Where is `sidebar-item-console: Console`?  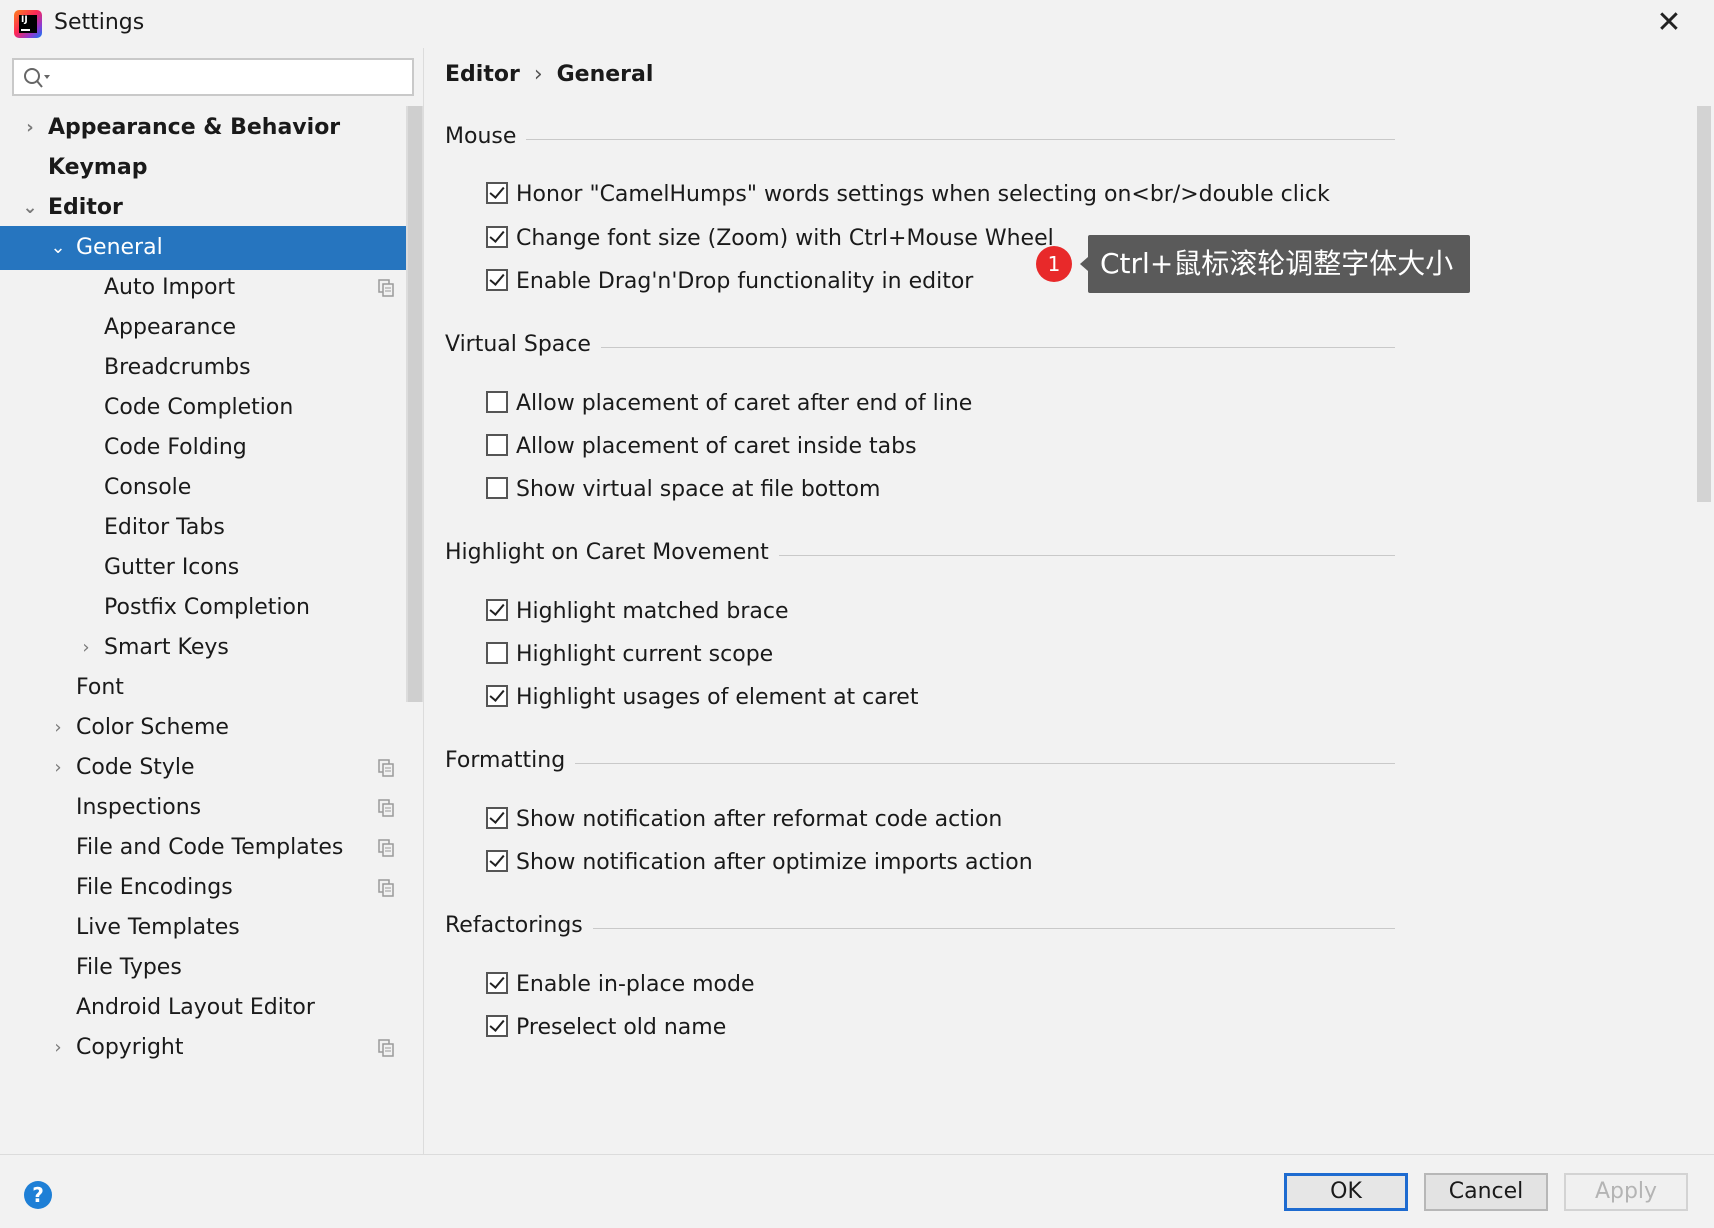 sidebar-item-console: Console is located at coordinates (212, 488).